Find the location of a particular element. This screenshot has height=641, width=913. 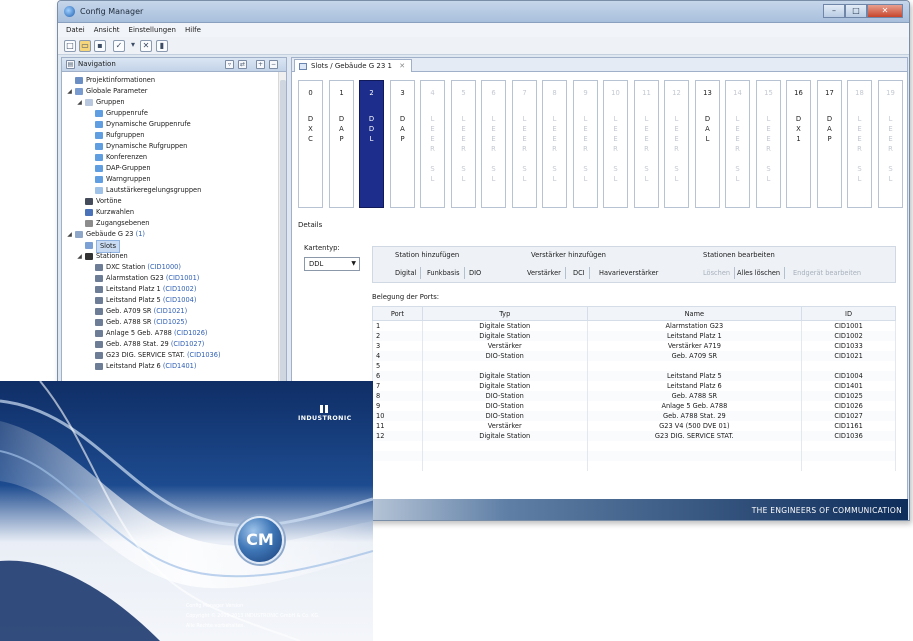

tree-item: Slots is located at coordinates (174, 246).